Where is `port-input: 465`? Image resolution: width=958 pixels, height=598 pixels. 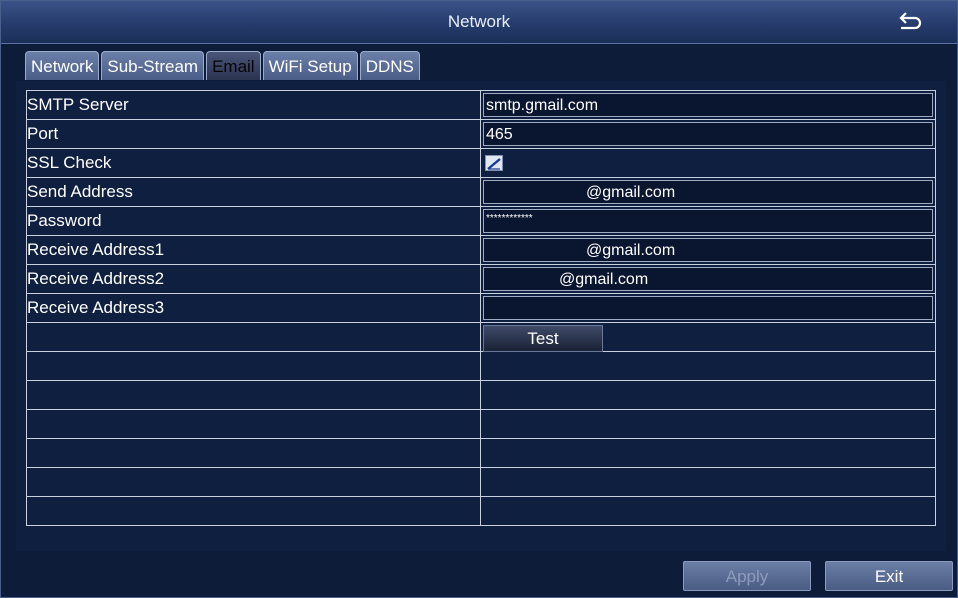 port-input: 465 is located at coordinates (708, 134).